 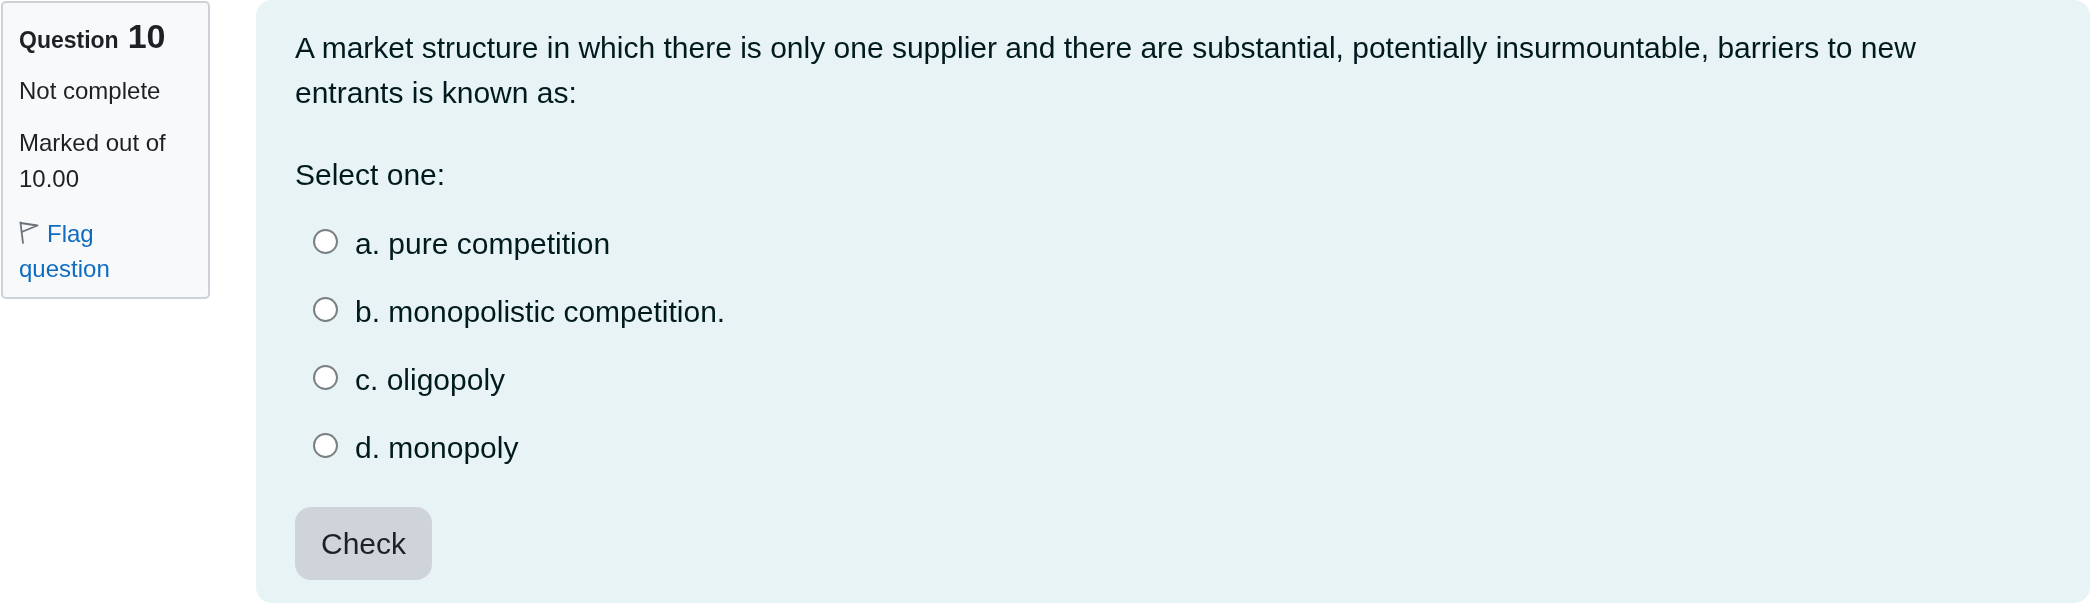 What do you see at coordinates (364, 543) in the screenshot?
I see `check-button: Check` at bounding box center [364, 543].